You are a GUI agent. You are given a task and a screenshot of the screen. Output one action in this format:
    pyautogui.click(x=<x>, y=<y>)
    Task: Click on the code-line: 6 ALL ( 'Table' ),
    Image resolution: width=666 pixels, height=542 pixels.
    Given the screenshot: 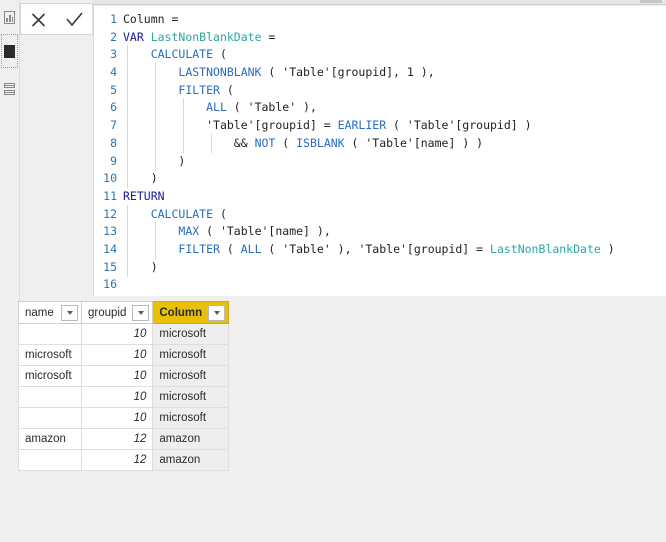 What is the action you would take?
    pyautogui.click(x=380, y=108)
    